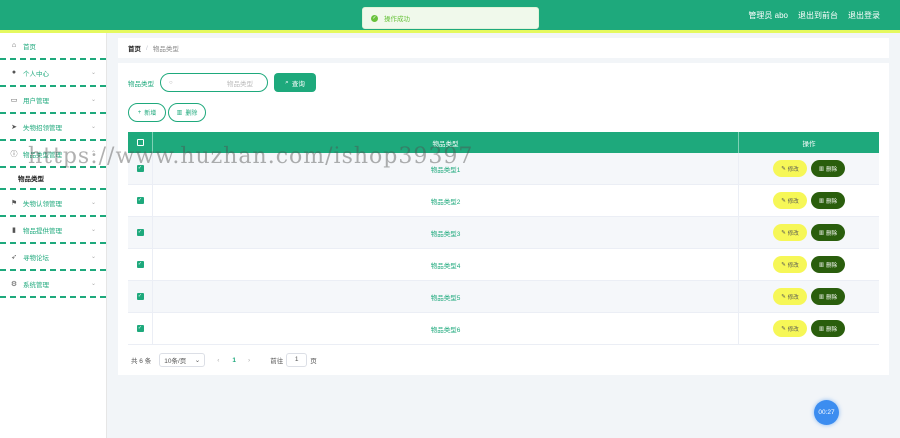 Image resolution: width=900 pixels, height=438 pixels. What do you see at coordinates (864, 15) in the screenshot?
I see `logout-link: 退出登录` at bounding box center [864, 15].